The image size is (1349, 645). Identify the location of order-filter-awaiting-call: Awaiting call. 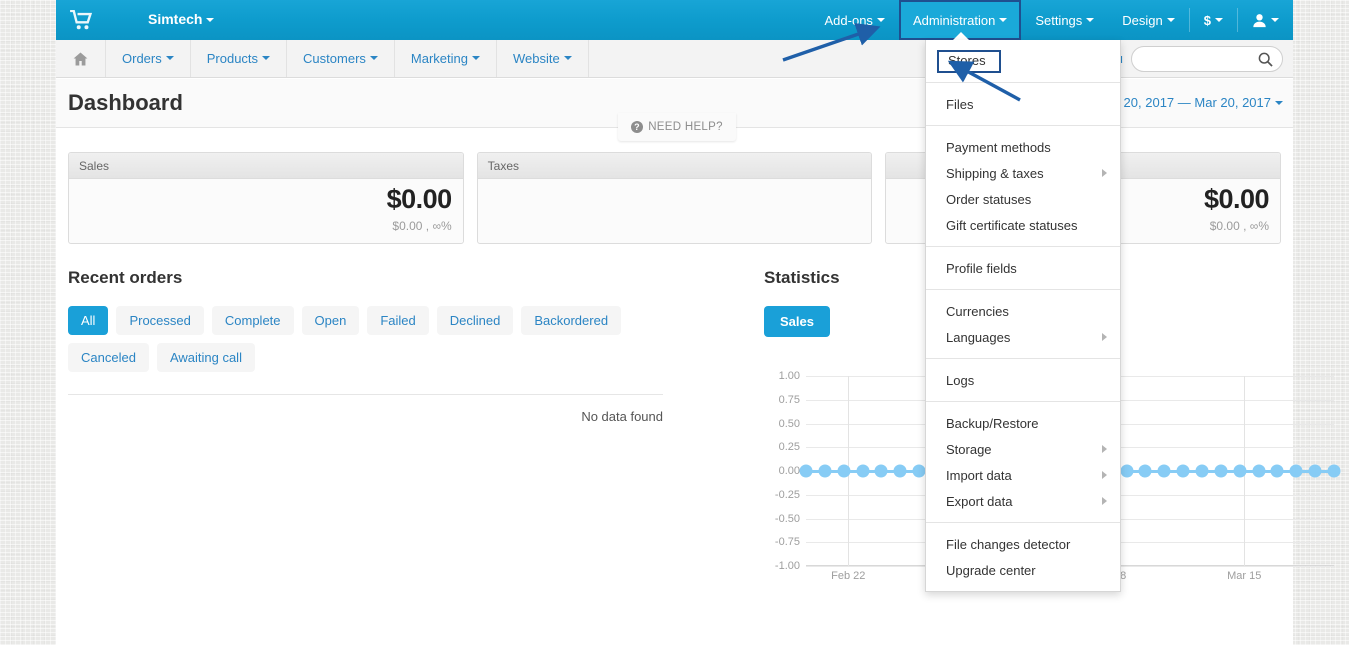
(205, 357).